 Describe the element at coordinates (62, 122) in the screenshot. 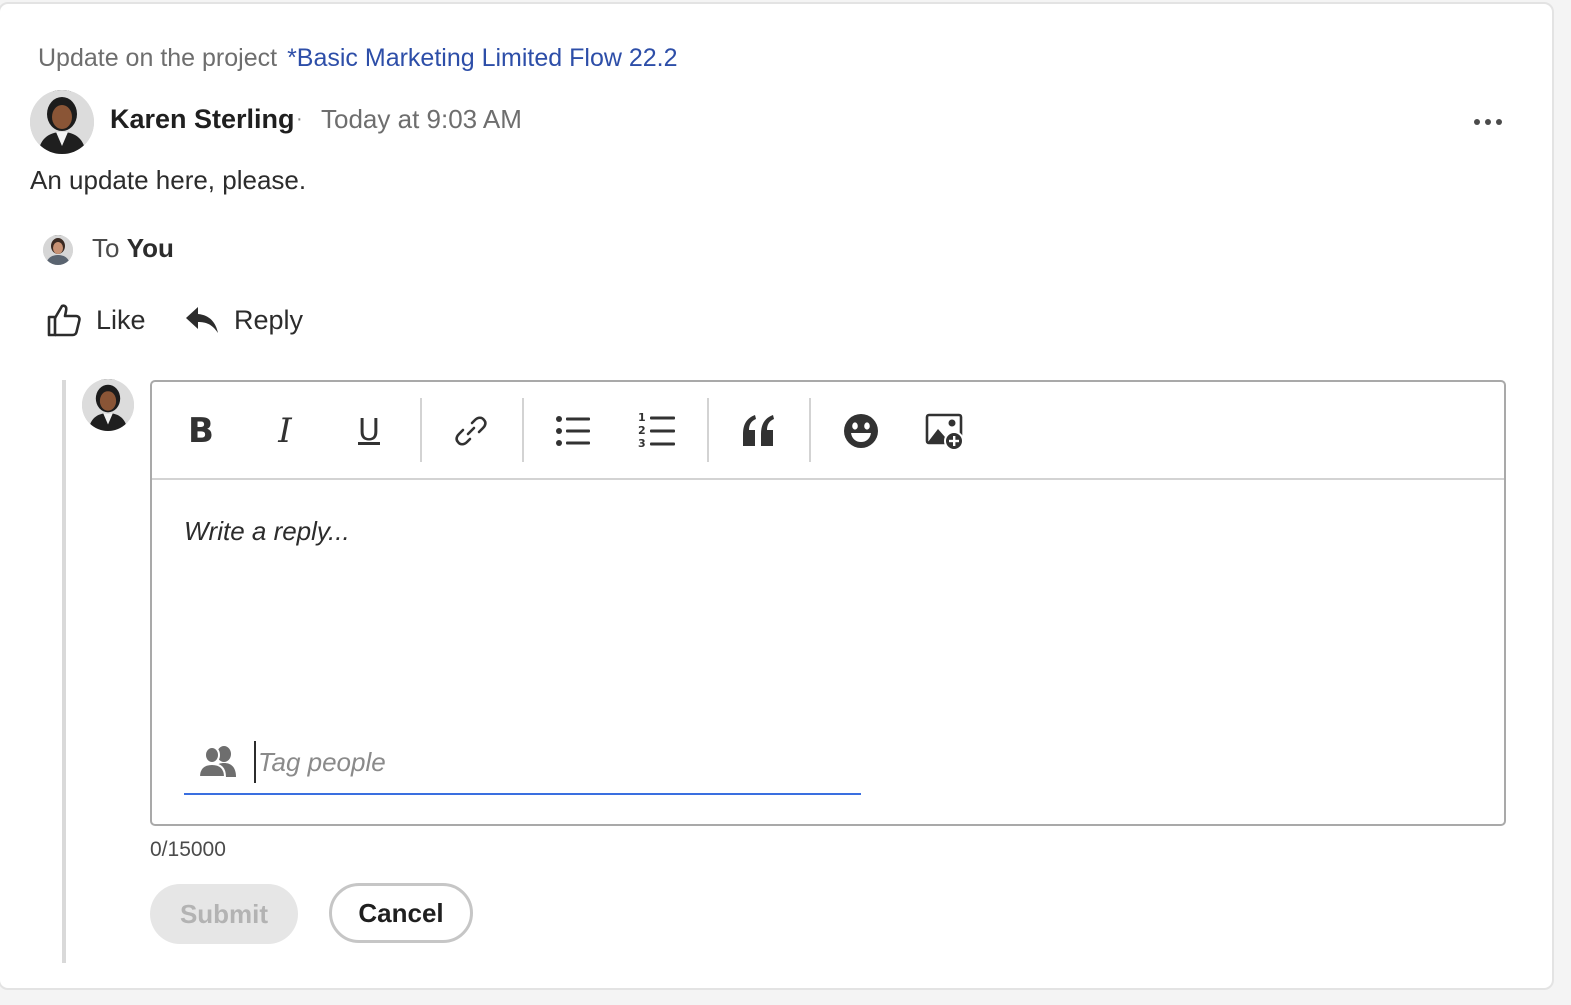

I see `author-avatar` at that location.